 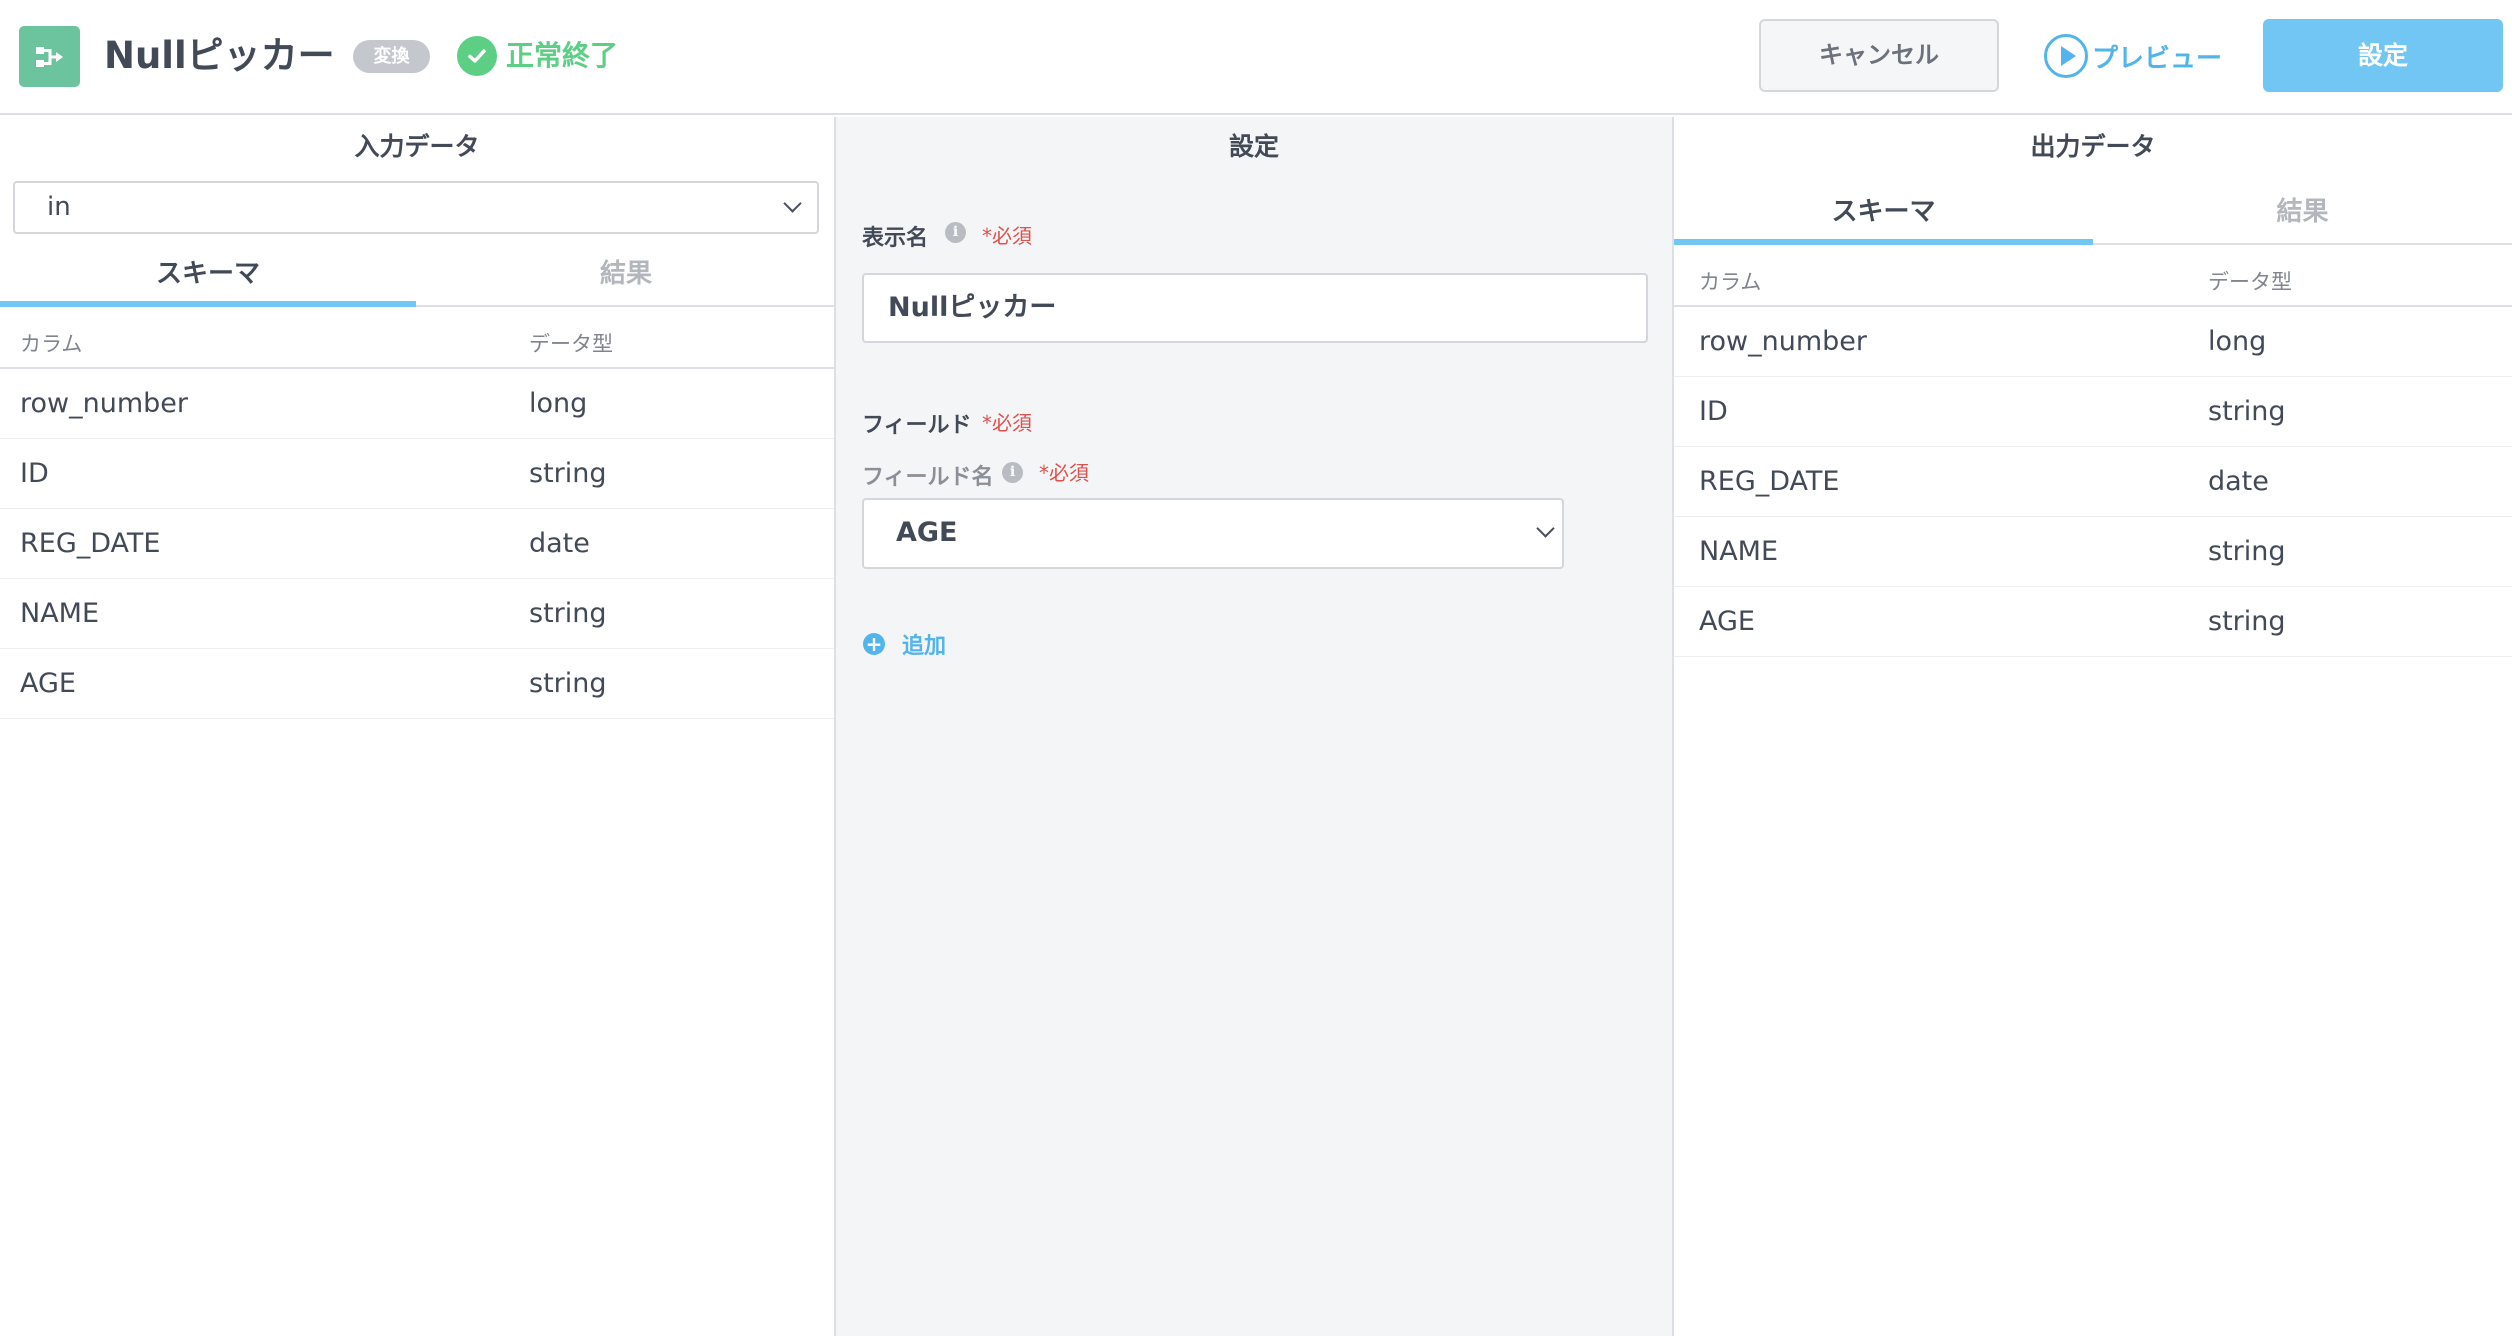 I want to click on node-type-badge: 変換, so click(x=391, y=56).